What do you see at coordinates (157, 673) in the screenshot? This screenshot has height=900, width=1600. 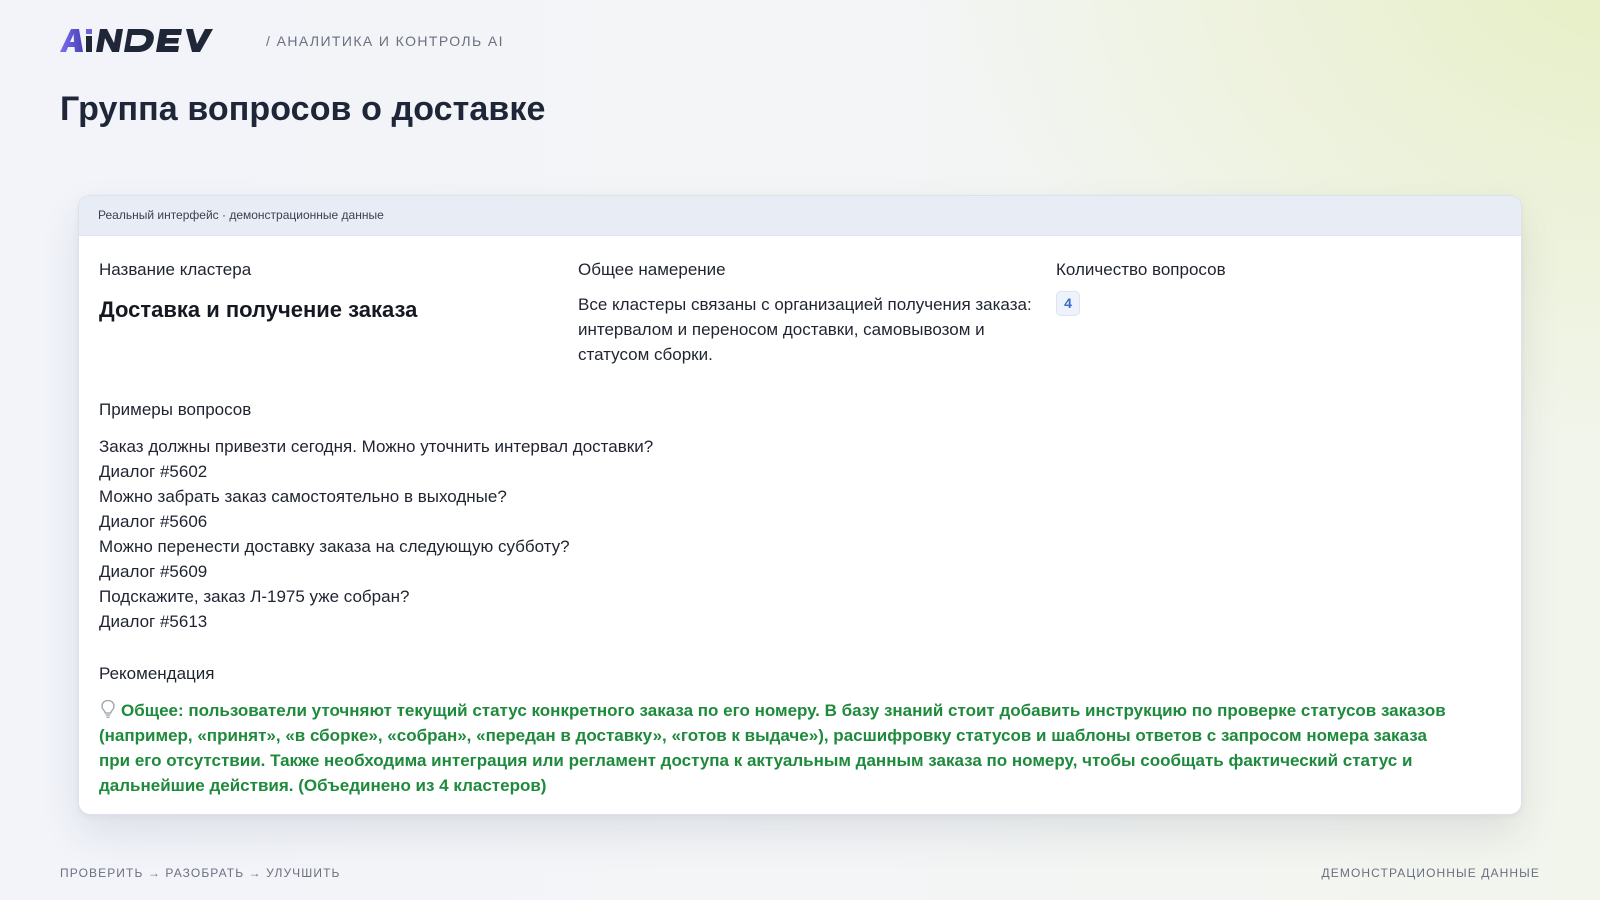 I see `recommendation-label: Рекомендация` at bounding box center [157, 673].